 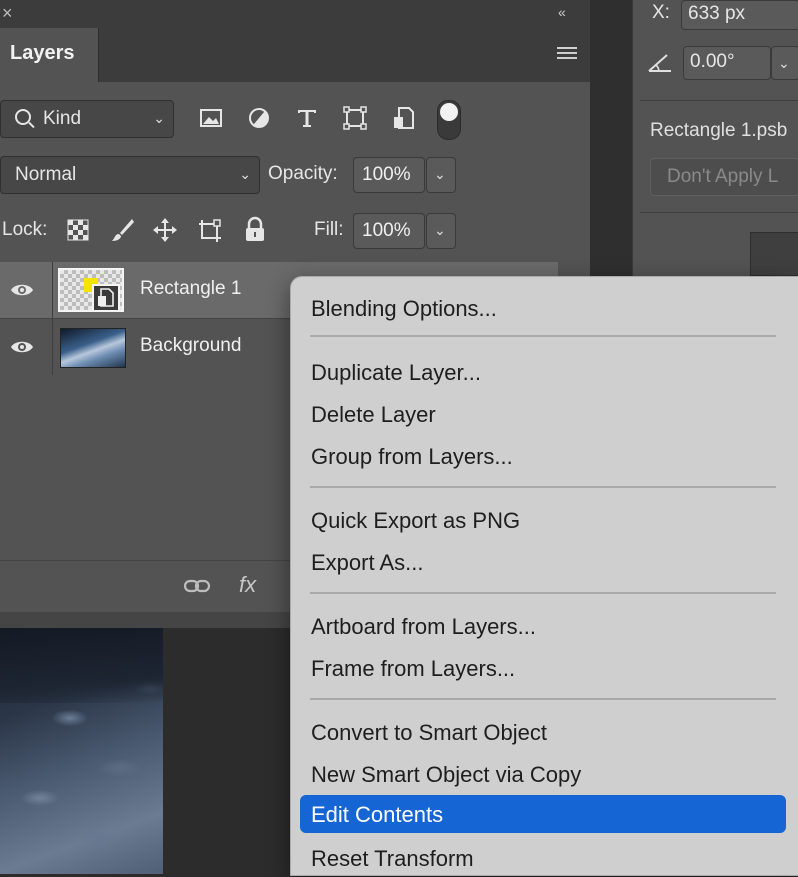 I want to click on fill-input: 100%, so click(x=389, y=231).